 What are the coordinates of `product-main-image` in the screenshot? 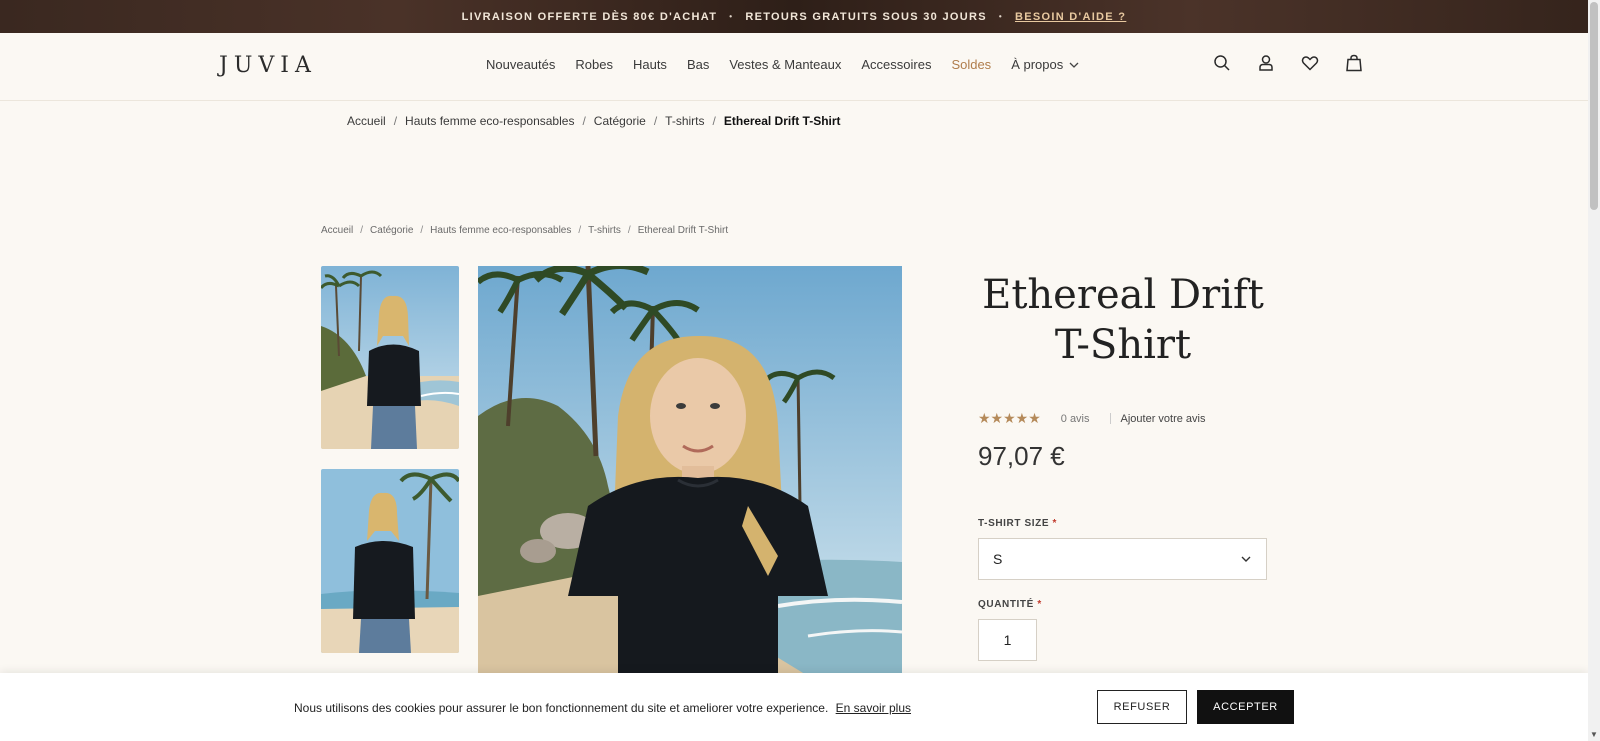 It's located at (690, 471).